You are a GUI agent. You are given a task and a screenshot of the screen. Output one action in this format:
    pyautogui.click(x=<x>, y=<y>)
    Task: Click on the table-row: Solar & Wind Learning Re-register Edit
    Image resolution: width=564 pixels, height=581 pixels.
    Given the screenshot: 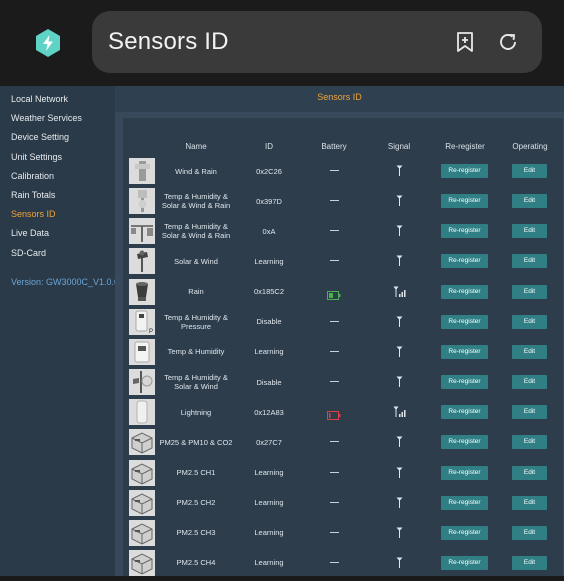 What is the action you would take?
    pyautogui.click(x=343, y=261)
    